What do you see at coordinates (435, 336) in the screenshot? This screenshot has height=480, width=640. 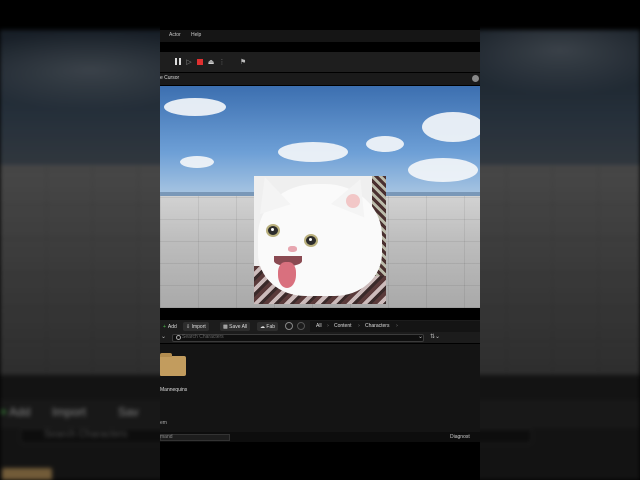 I see `filter-icon: ⇅⌄` at bounding box center [435, 336].